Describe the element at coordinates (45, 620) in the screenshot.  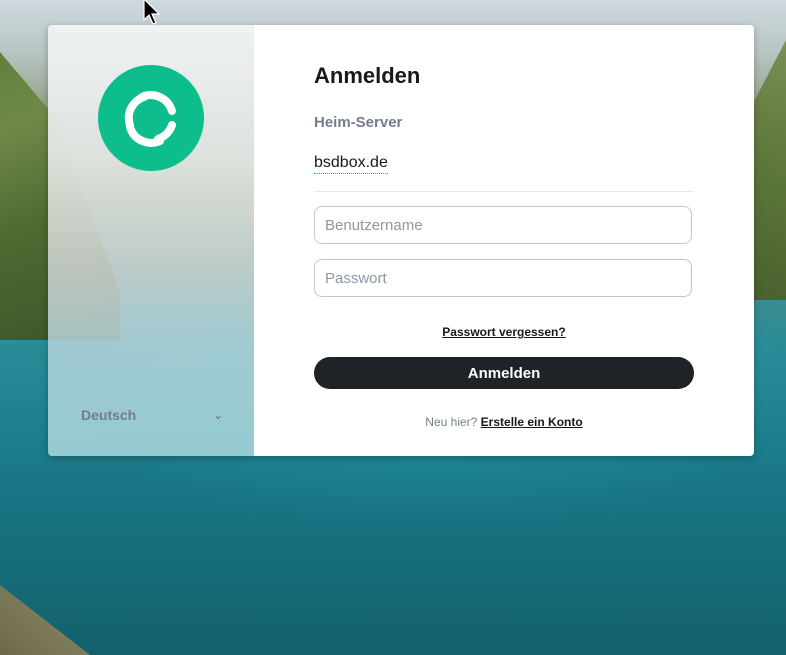
I see `background-rock` at that location.